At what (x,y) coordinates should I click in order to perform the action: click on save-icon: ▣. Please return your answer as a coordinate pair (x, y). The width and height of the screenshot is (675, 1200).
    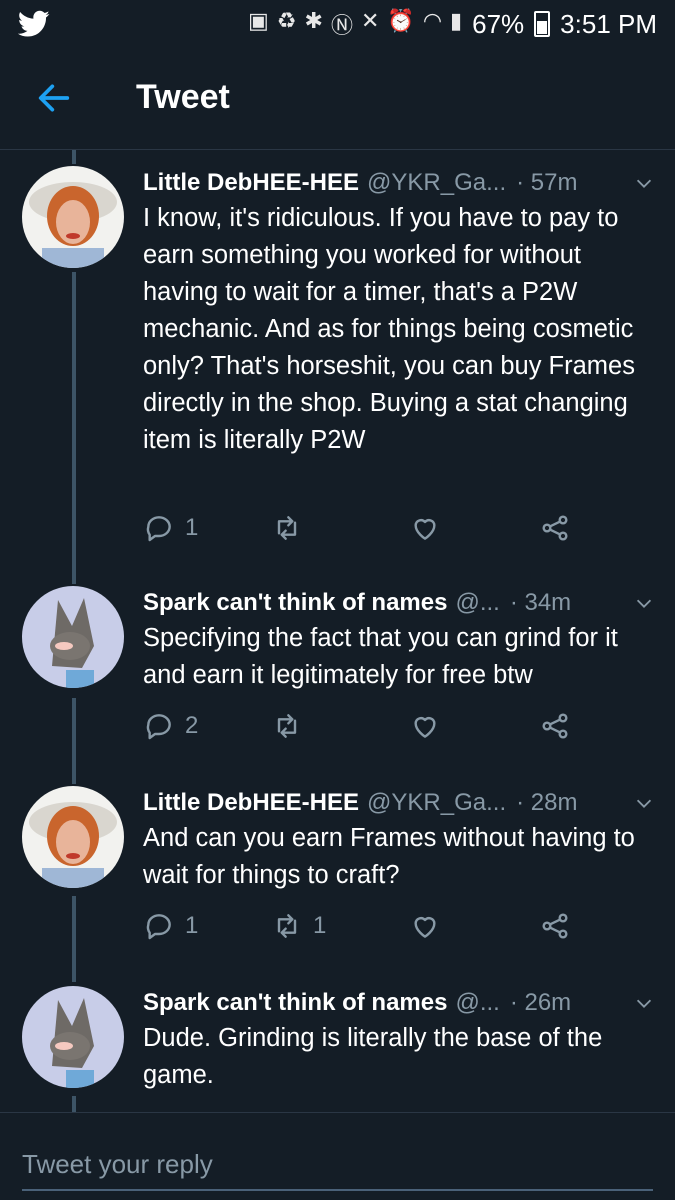
    Looking at the image, I should click on (258, 20).